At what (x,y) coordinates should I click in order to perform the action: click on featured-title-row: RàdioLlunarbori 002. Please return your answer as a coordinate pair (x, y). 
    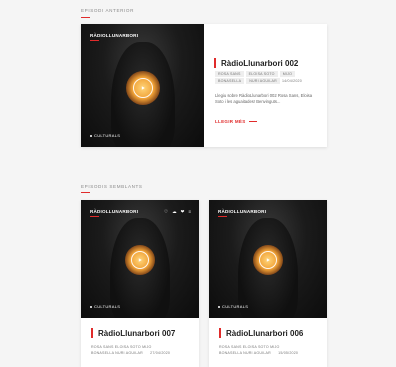
    Looking at the image, I should click on (256, 63).